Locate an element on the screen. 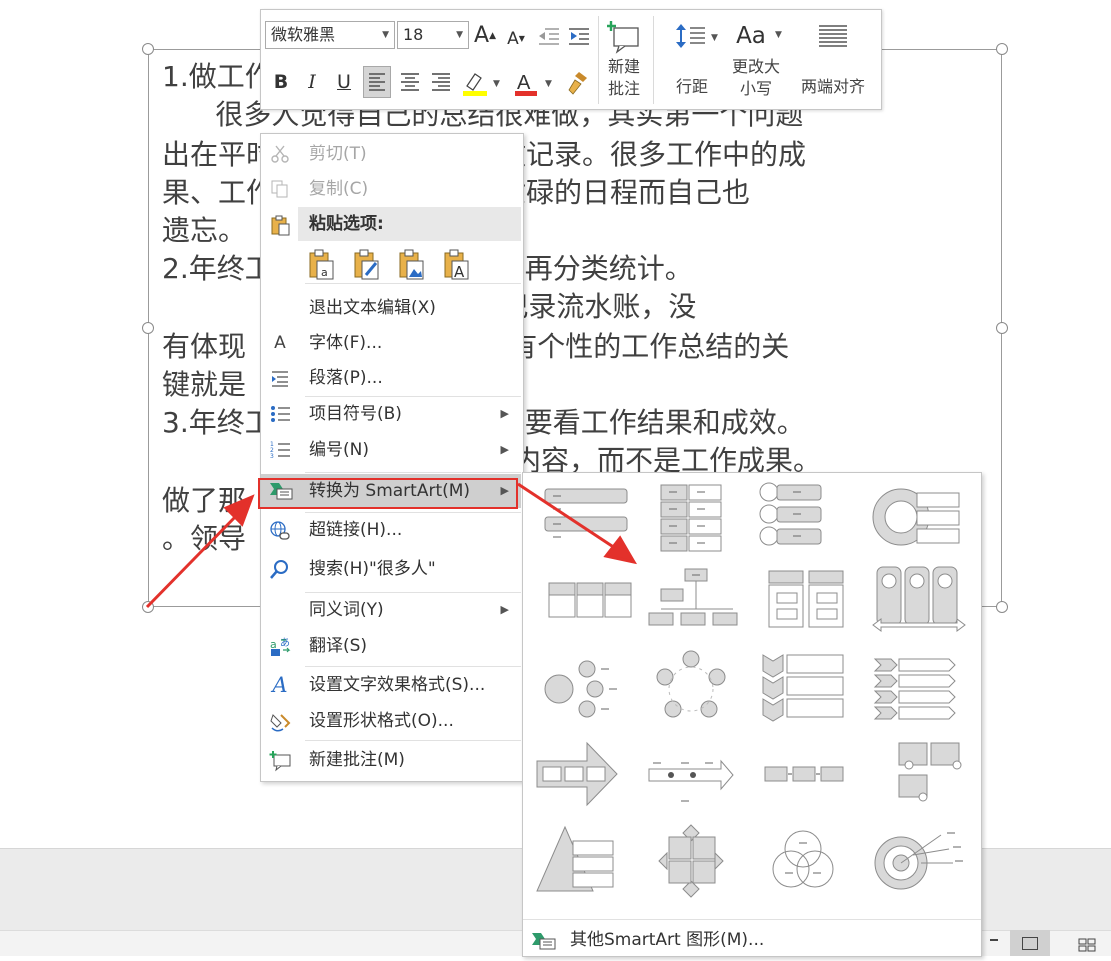 The image size is (1111, 961). toolbar-divider is located at coordinates (598, 60).